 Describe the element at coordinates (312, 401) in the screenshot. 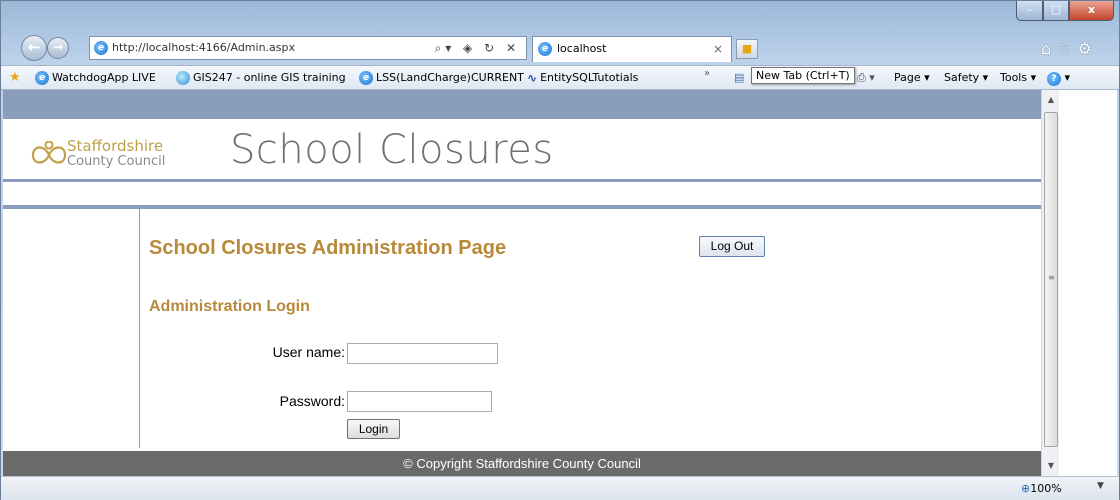

I see `password-label: Password:` at that location.